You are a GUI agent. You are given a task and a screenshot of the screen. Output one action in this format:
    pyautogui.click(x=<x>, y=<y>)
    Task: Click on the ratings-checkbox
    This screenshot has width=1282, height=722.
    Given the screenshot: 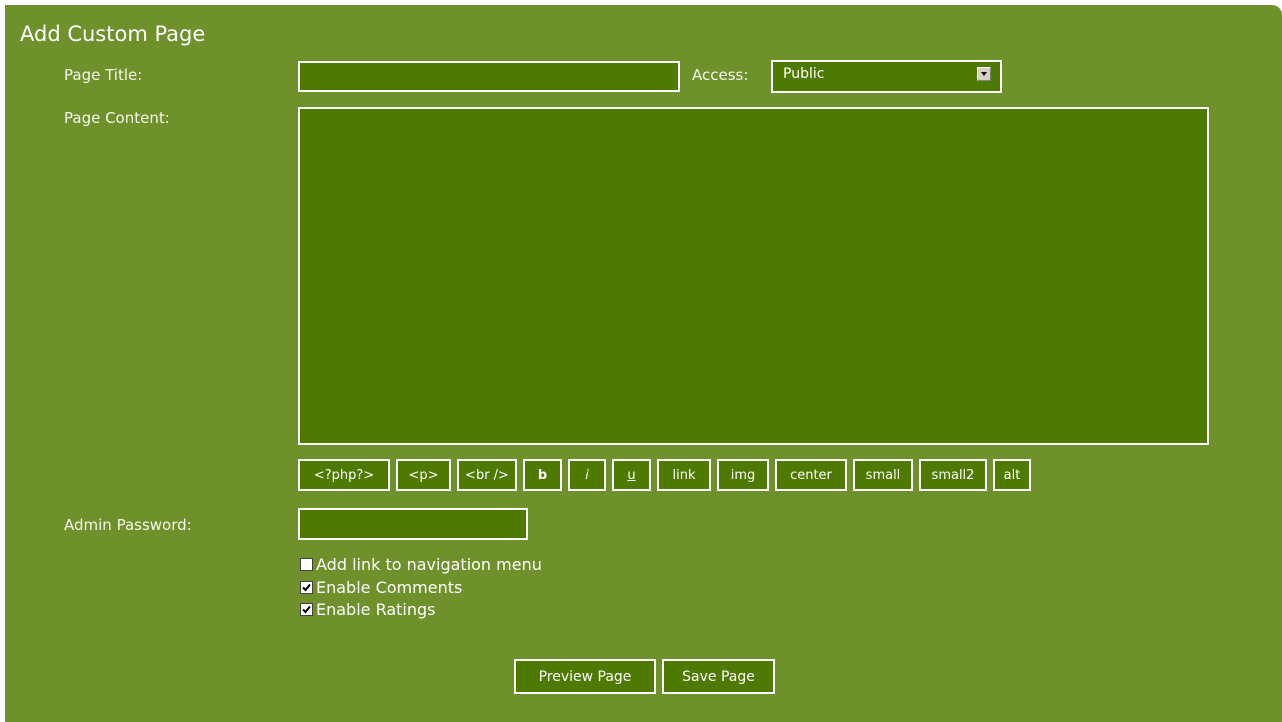 What is the action you would take?
    pyautogui.click(x=306, y=609)
    